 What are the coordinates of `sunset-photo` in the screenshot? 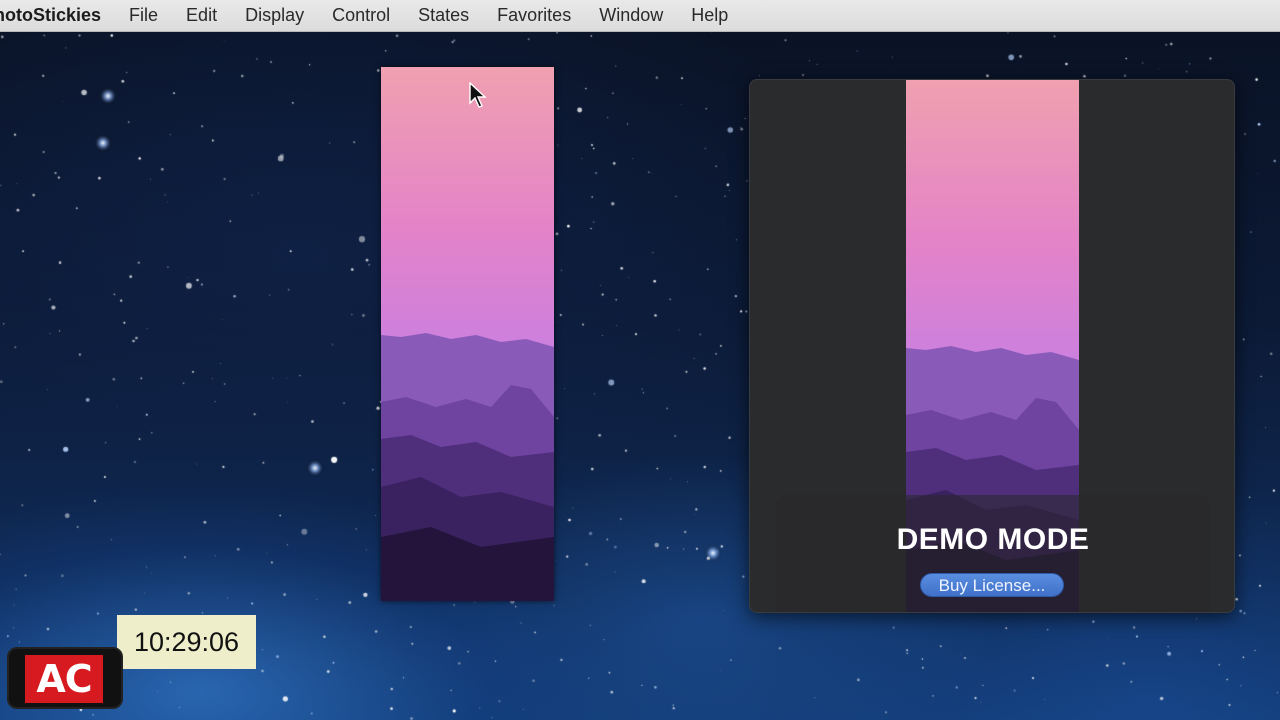 It's located at (467, 334).